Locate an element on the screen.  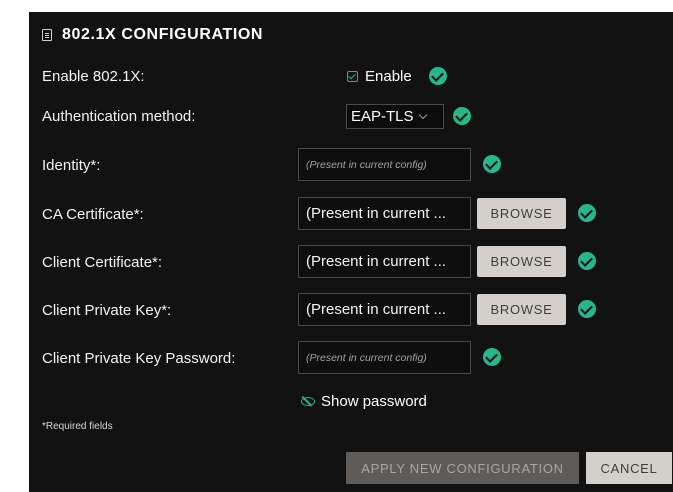
apply-configuration-button: APPLY NEW CONFIGURATION is located at coordinates (462, 468).